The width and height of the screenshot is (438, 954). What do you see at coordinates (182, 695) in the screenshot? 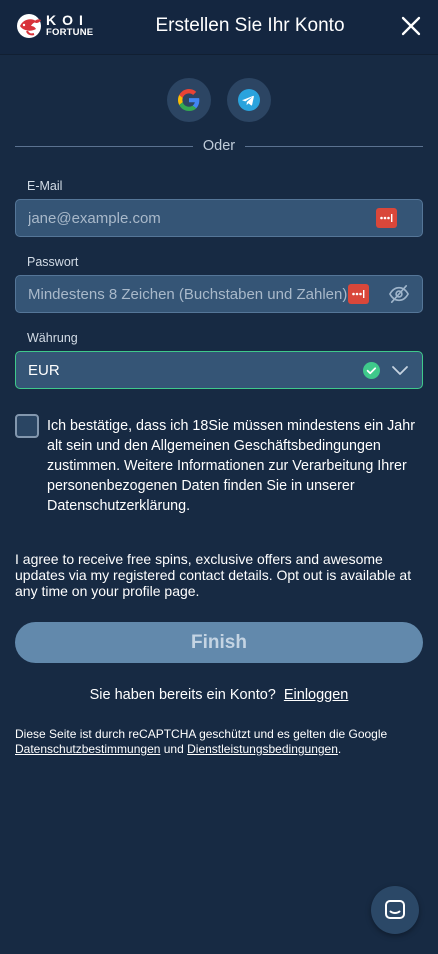
I see `login-prompt-text: Sie haben bereits ein Konto?` at bounding box center [182, 695].